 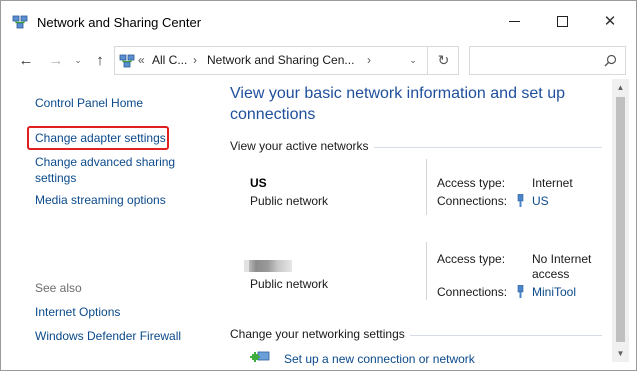 I want to click on access-type-value: No Internet access, so click(x=561, y=267).